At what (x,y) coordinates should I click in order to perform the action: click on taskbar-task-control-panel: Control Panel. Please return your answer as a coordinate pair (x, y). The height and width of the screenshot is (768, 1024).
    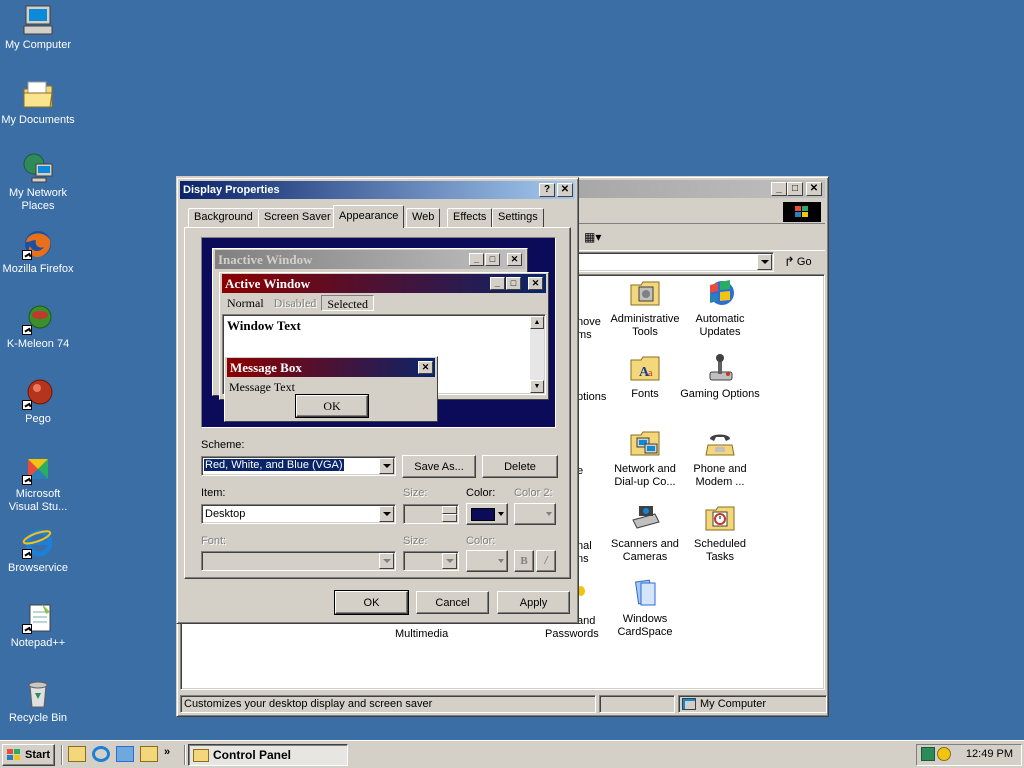
    Looking at the image, I should click on (268, 755).